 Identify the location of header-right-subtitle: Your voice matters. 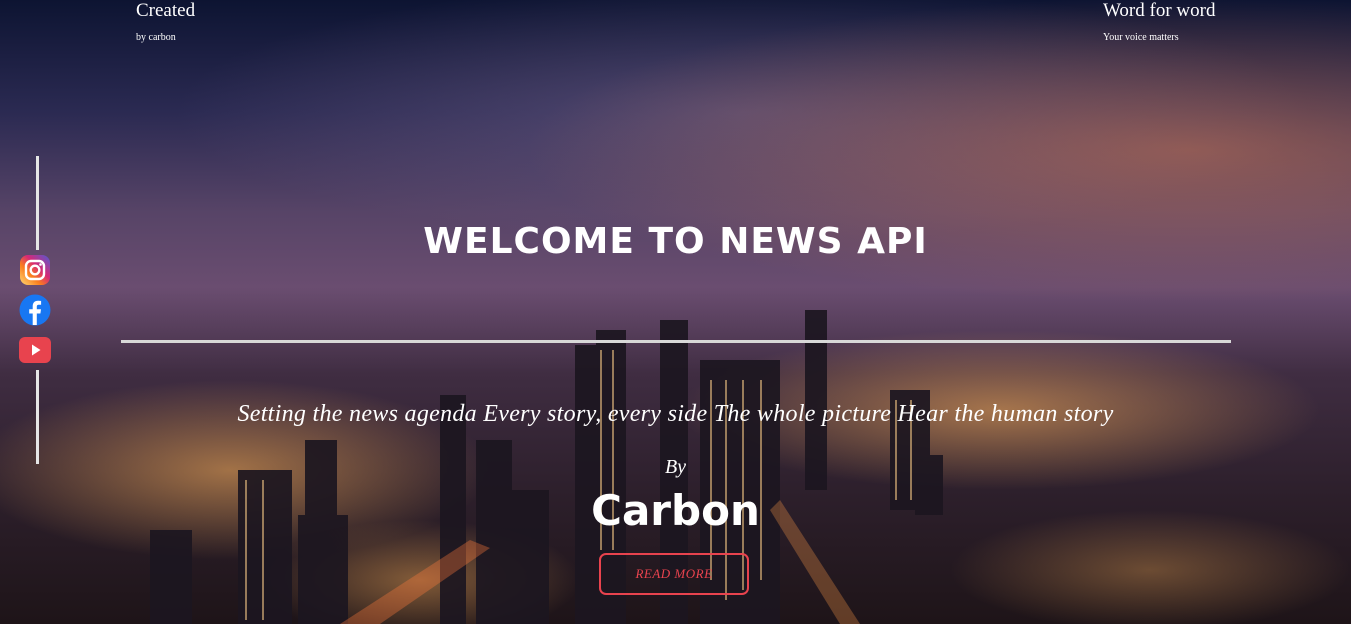
(1141, 37).